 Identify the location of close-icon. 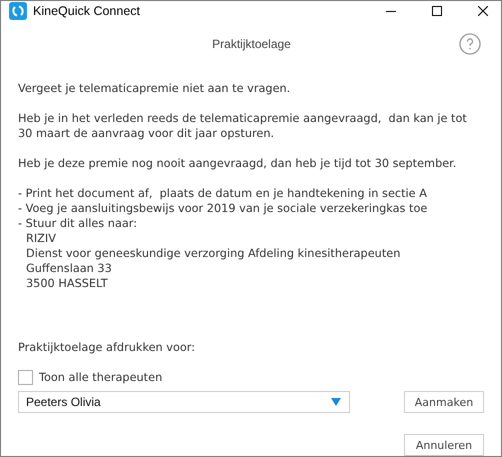
(483, 11).